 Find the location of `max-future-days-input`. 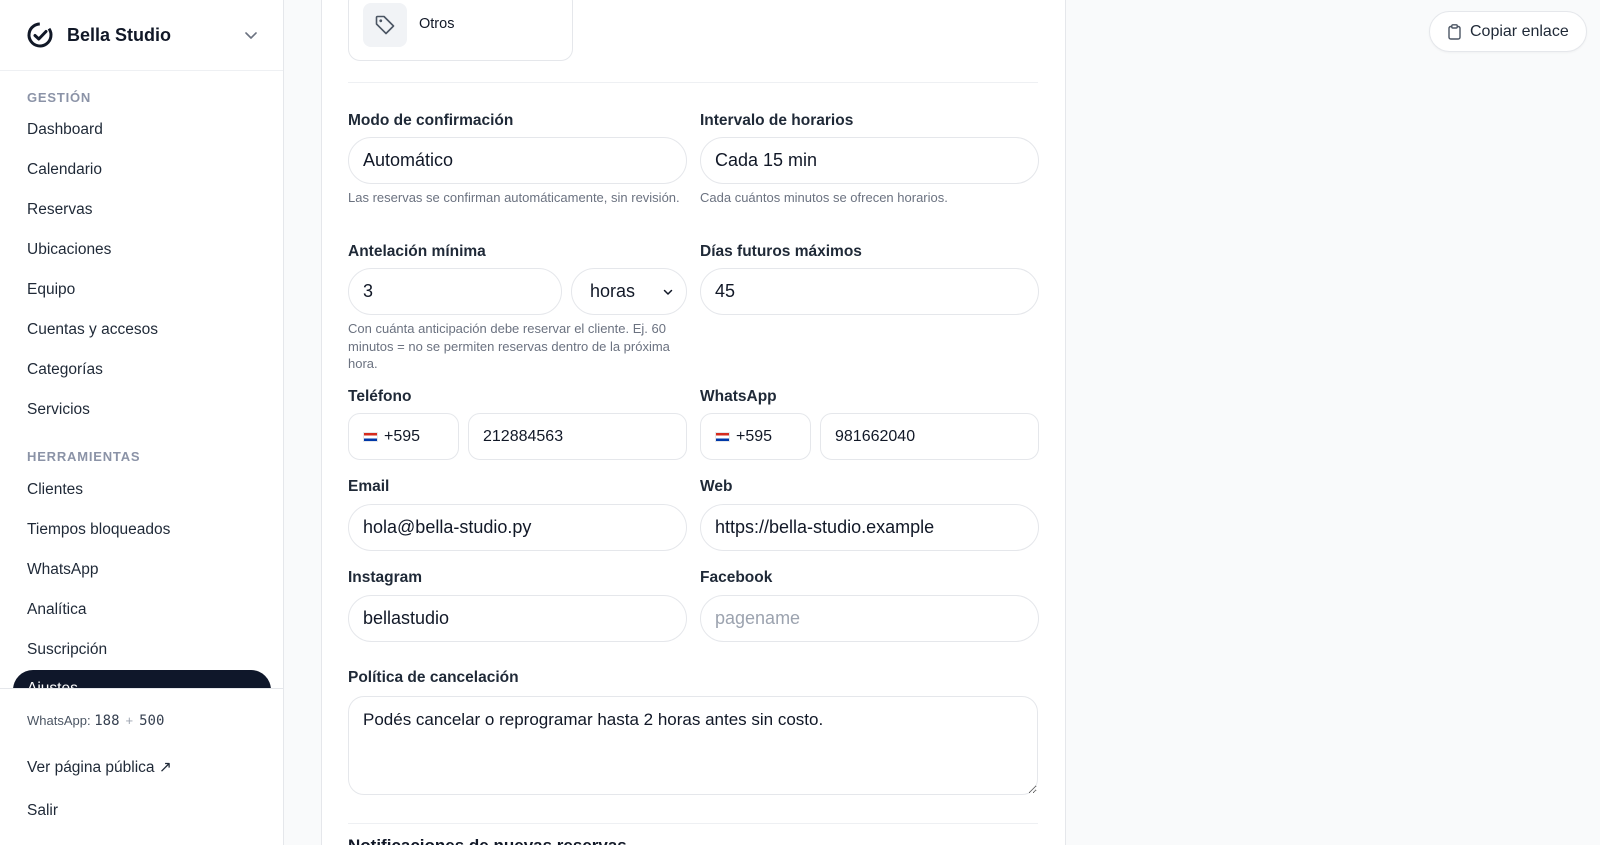

max-future-days-input is located at coordinates (869, 291).